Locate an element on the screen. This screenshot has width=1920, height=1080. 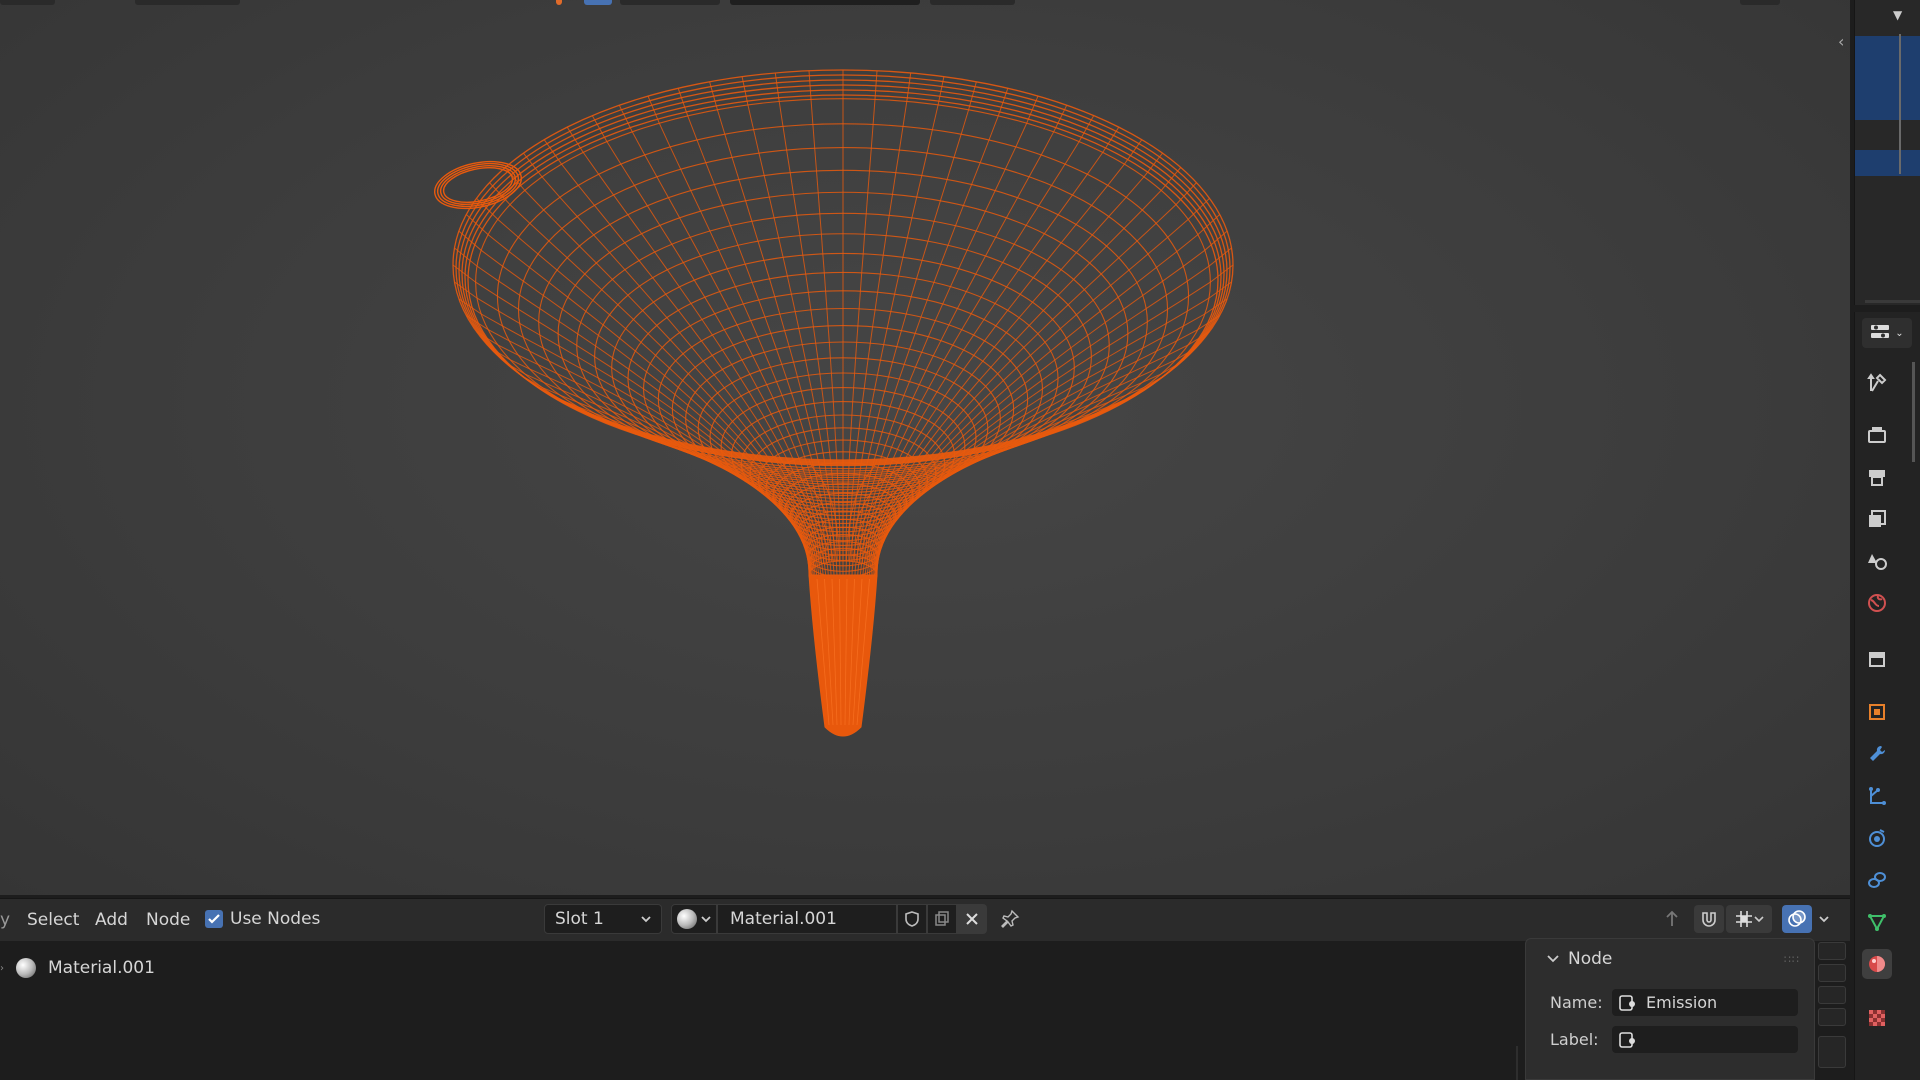
editor-type-icon is located at coordinates (1880, 331).